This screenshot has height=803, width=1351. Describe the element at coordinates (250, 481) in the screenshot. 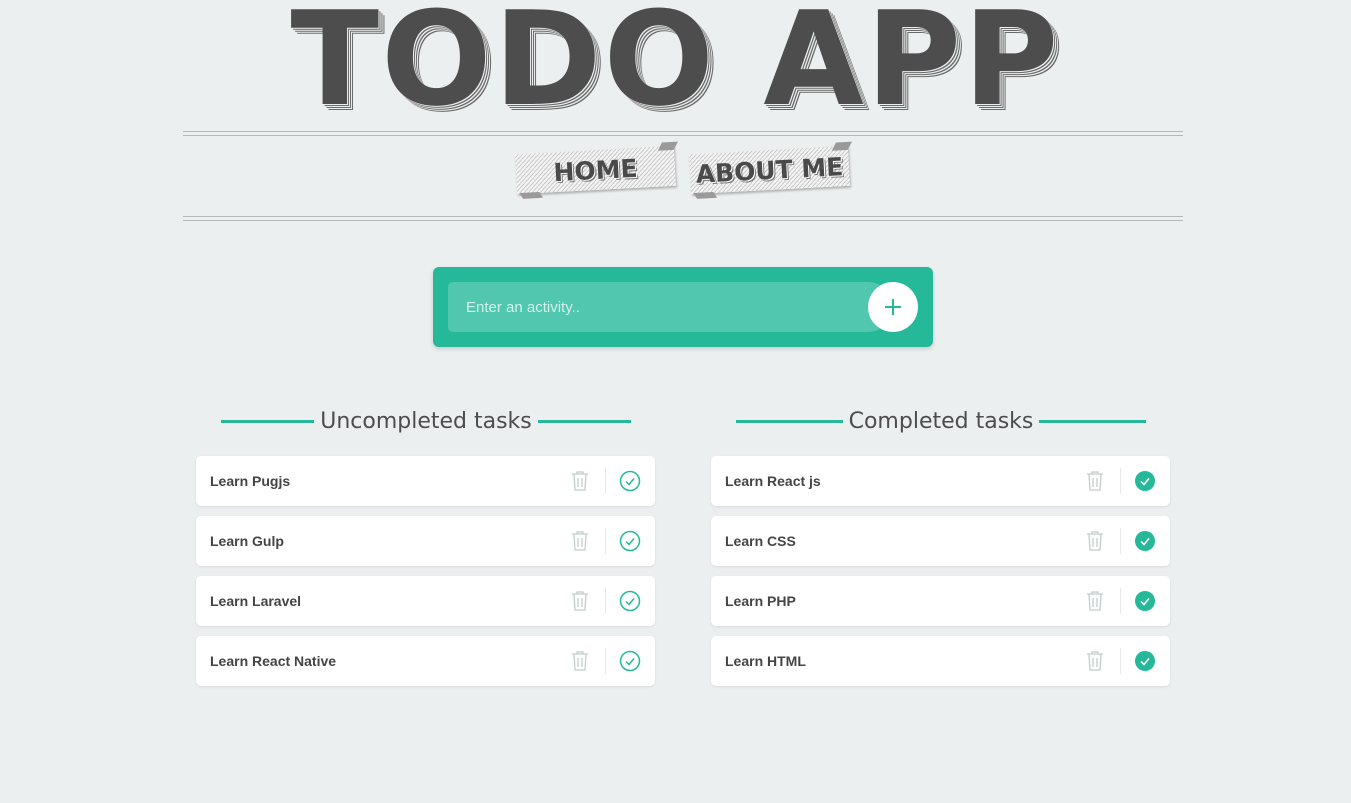

I see `task-label: Learn Pugjs` at that location.